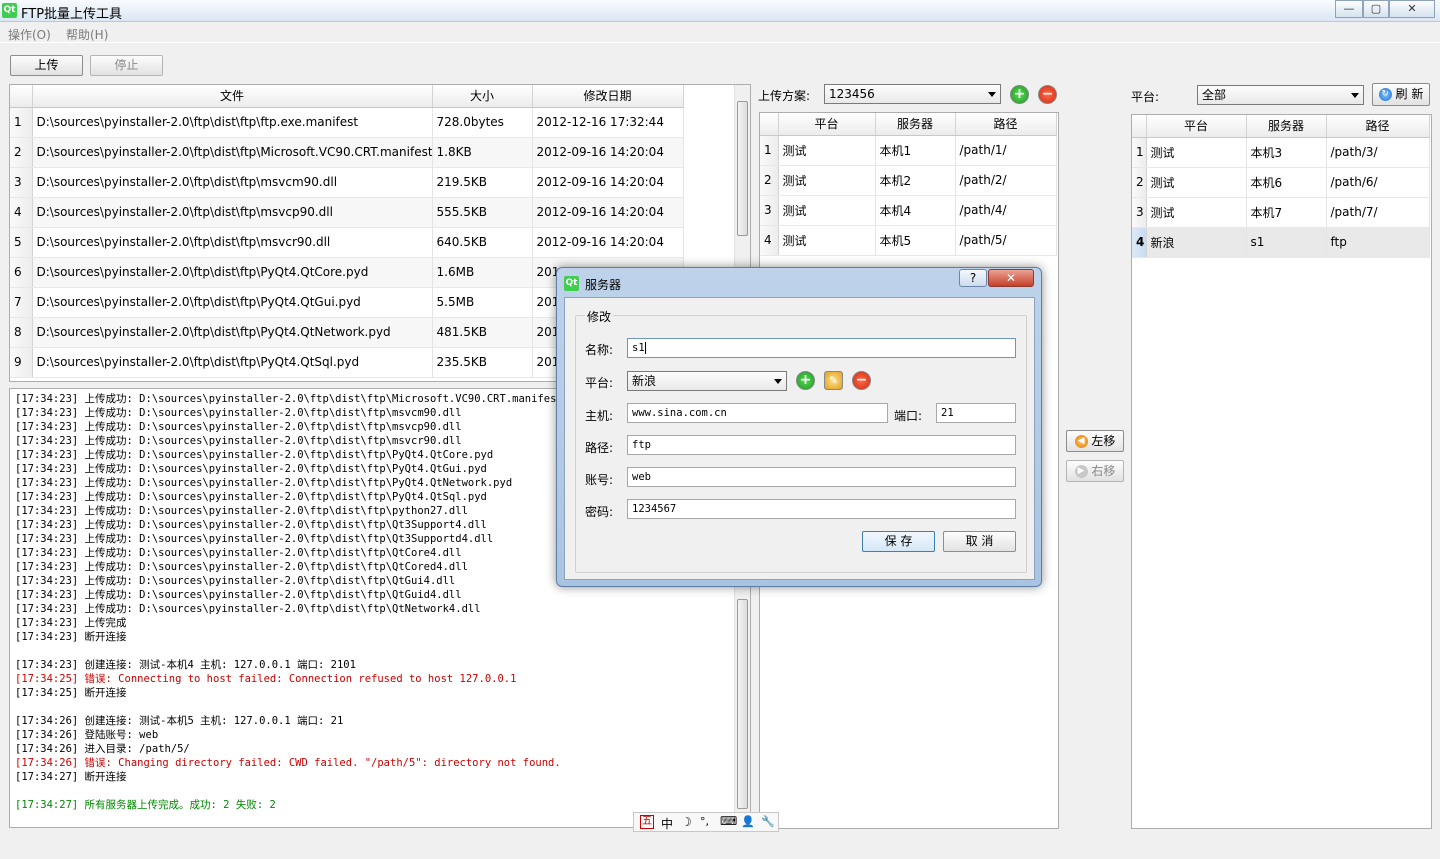  Describe the element at coordinates (686, 822) in the screenshot. I see `moon-icon: ☽` at that location.